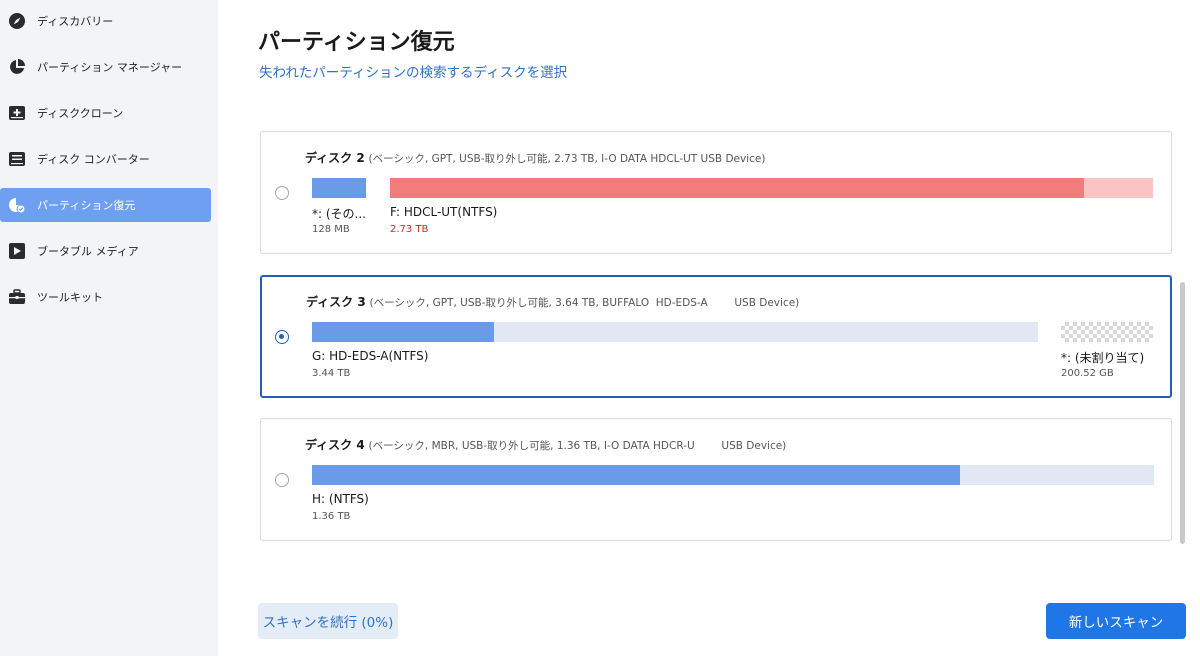  I want to click on sidebar-item-label: ツールキット, so click(70, 297).